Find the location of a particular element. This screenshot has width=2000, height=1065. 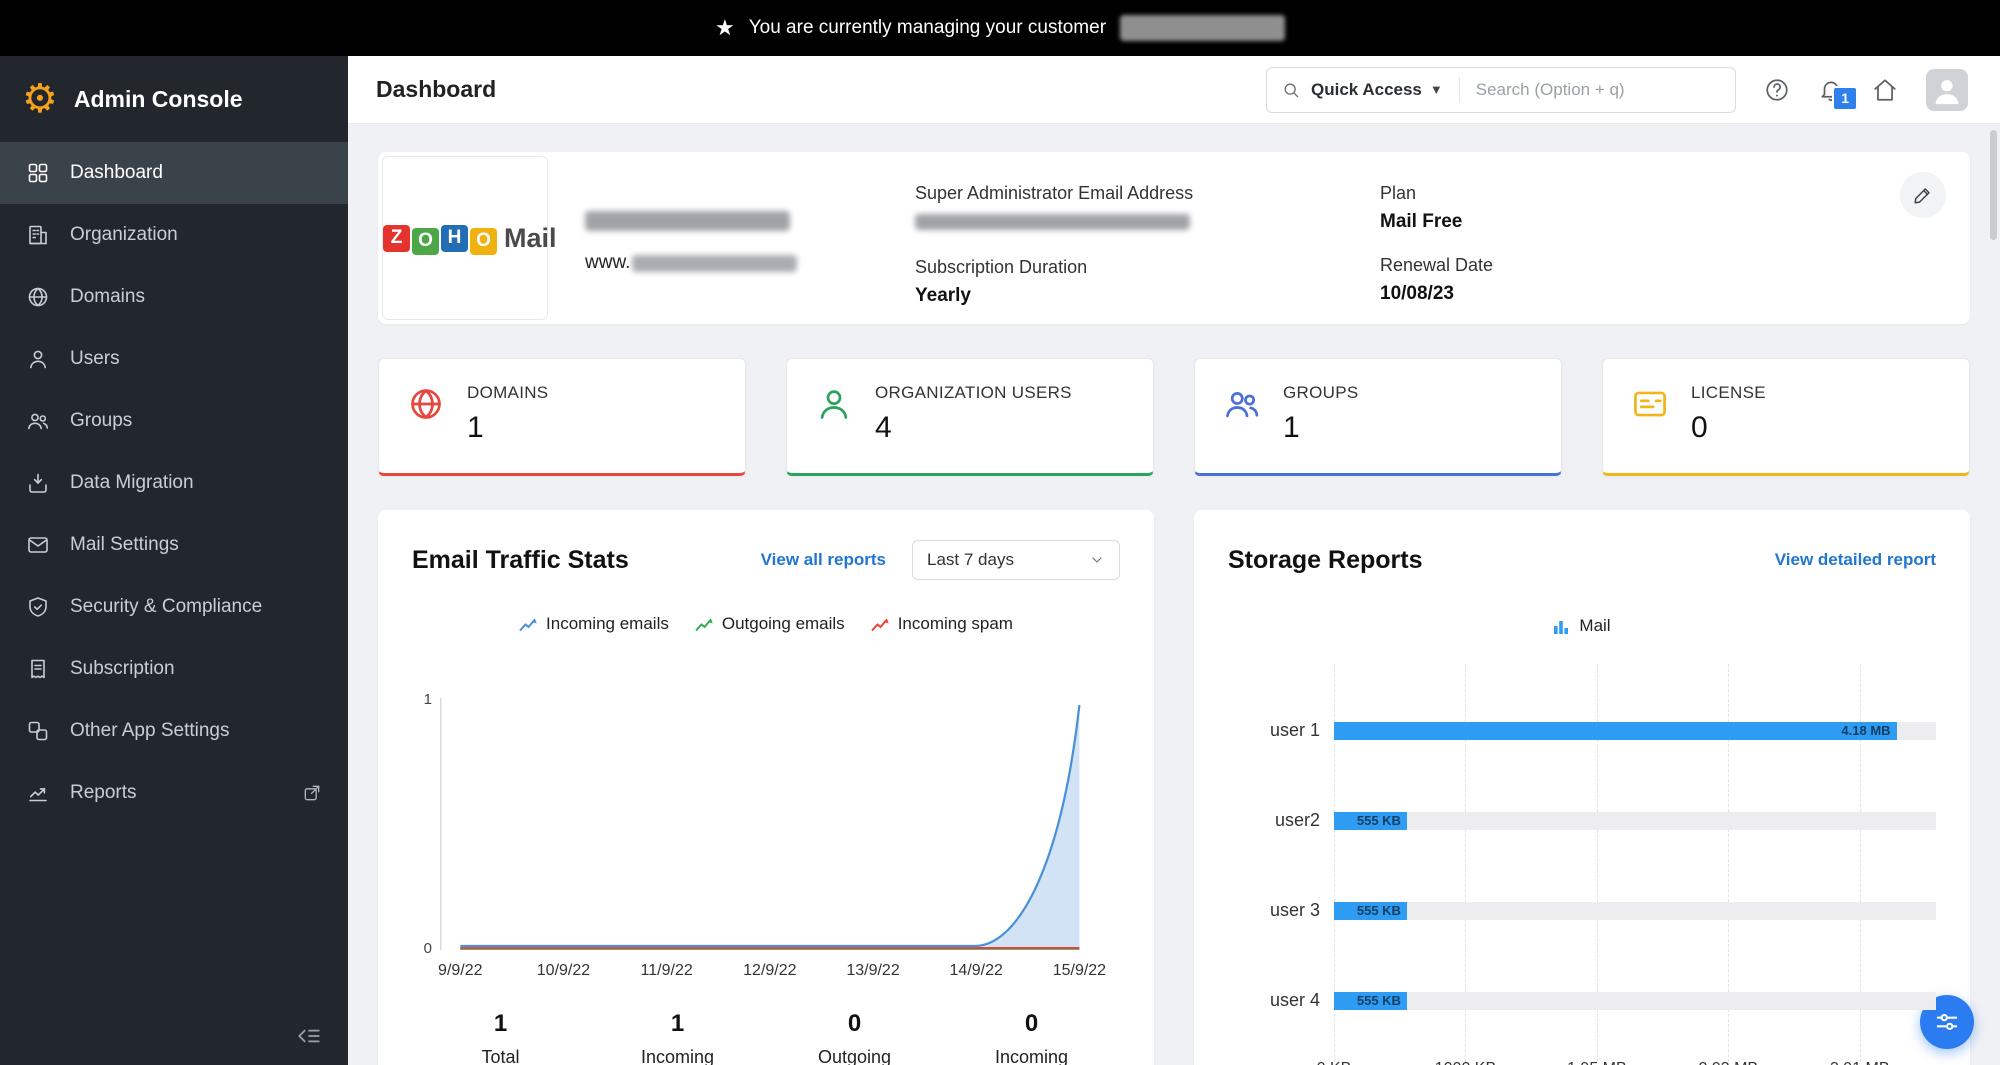

groups-icon is located at coordinates (38, 421).